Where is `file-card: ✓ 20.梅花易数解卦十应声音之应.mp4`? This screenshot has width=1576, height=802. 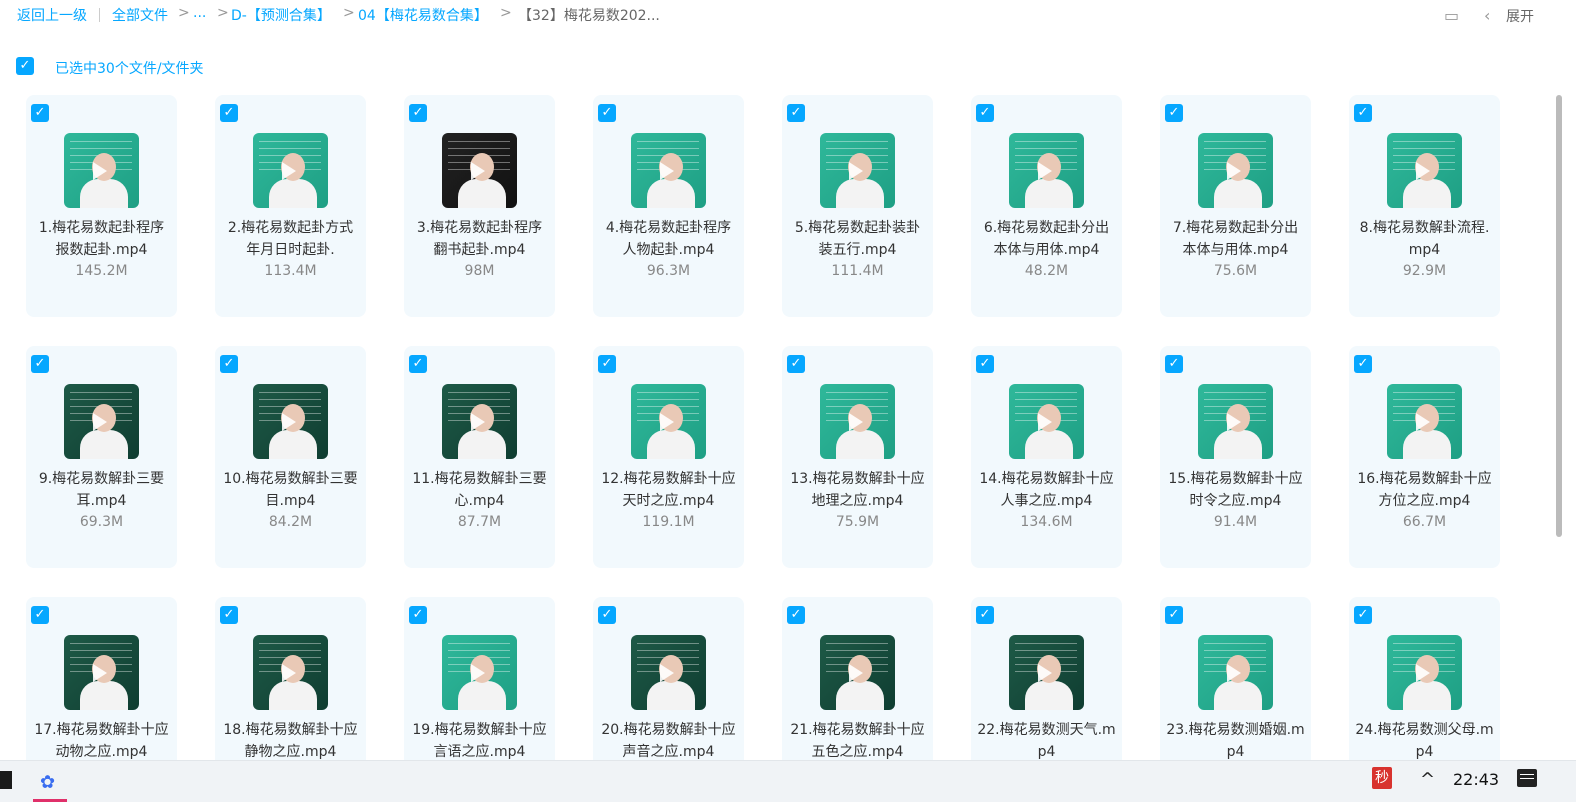 file-card: ✓ 20.梅花易数解卦十应声音之应.mp4 is located at coordinates (668, 678).